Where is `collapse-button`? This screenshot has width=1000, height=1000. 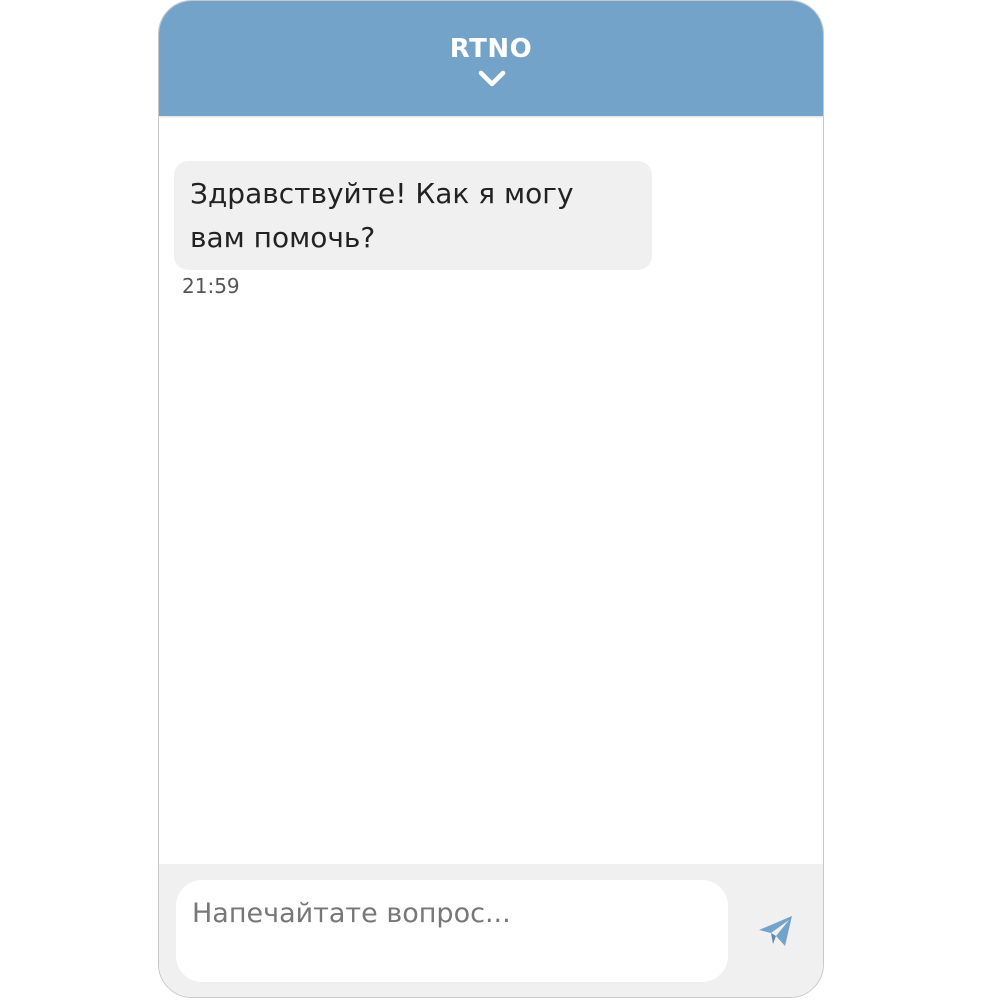 collapse-button is located at coordinates (492, 79).